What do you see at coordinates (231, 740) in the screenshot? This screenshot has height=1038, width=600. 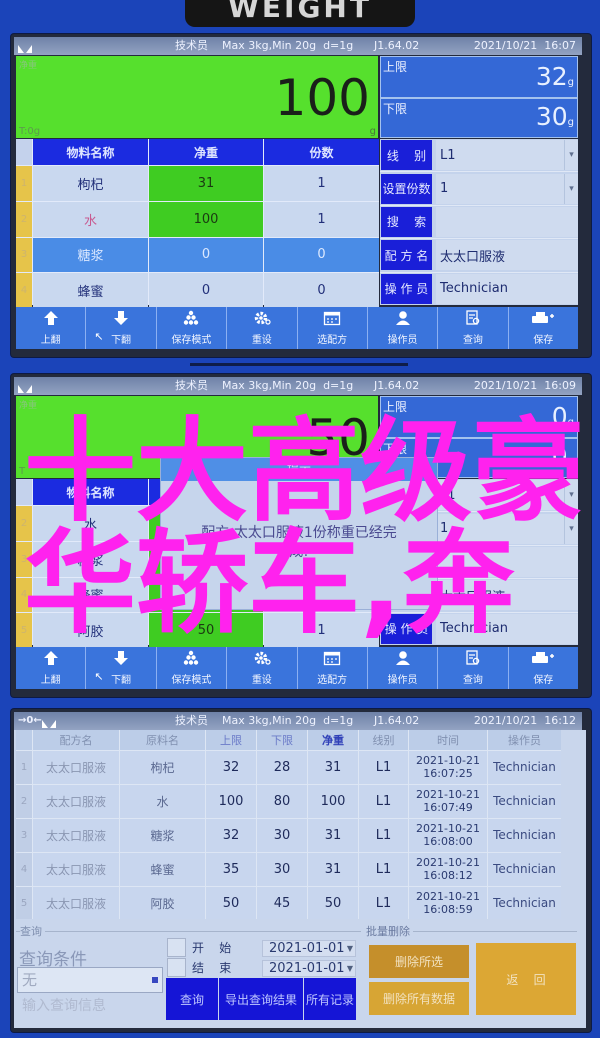 I see `column-header-upper: 上限` at bounding box center [231, 740].